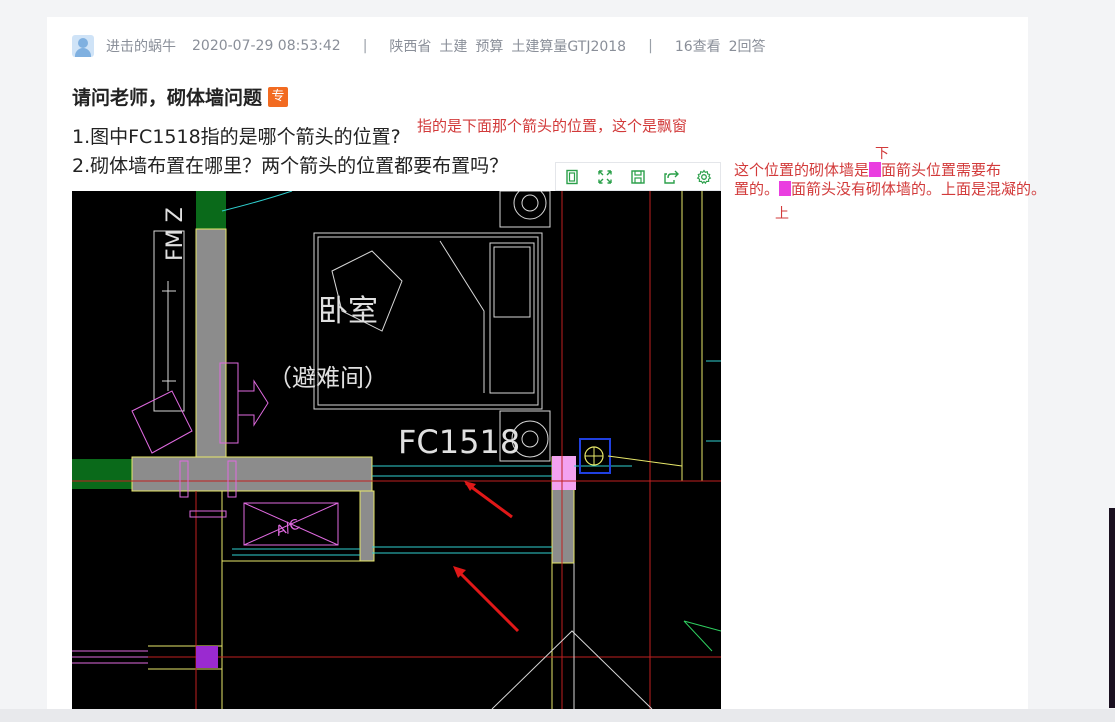 This screenshot has width=1115, height=722. I want to click on post-datetime: 2020-07-29 08:53:42, so click(266, 46).